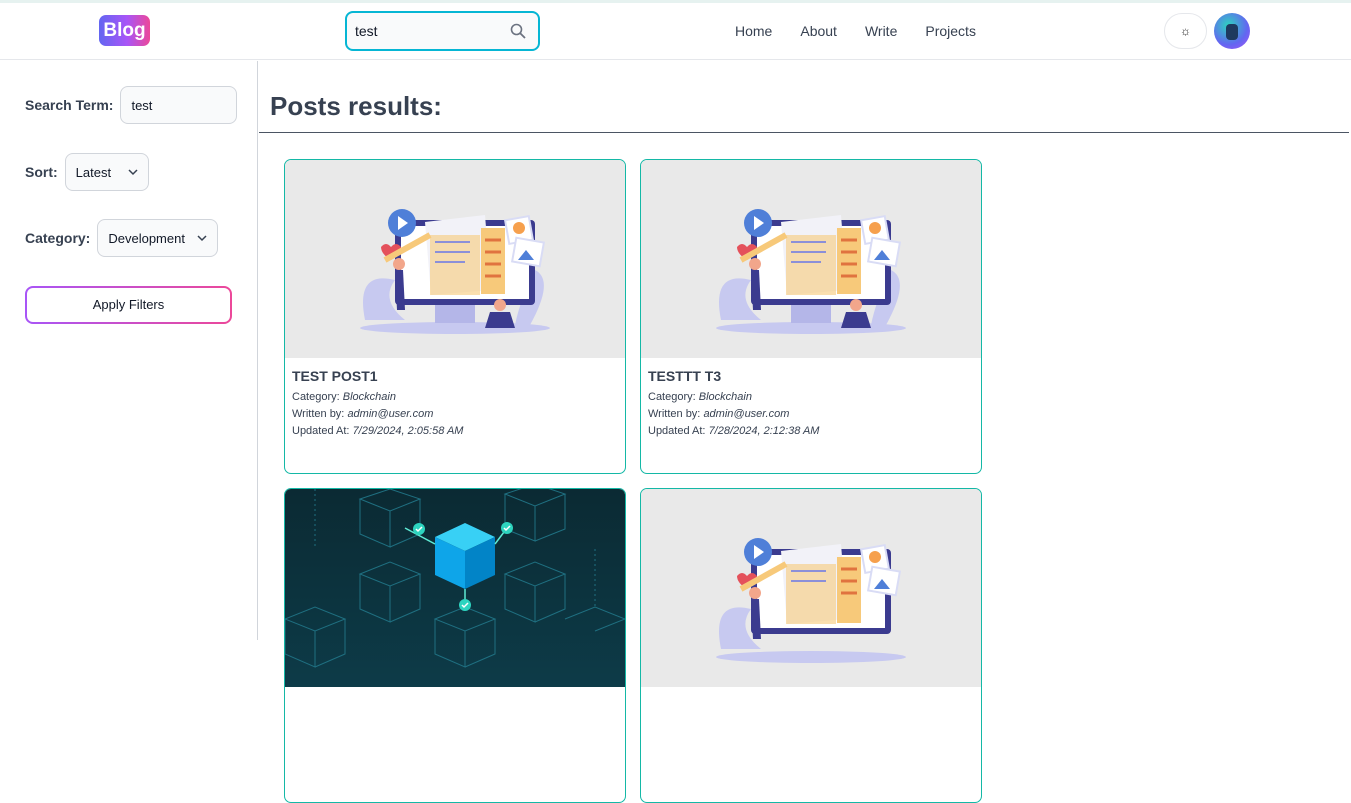 This screenshot has height=803, width=1351. What do you see at coordinates (93, 172) in the screenshot?
I see `sort-value: Latest` at bounding box center [93, 172].